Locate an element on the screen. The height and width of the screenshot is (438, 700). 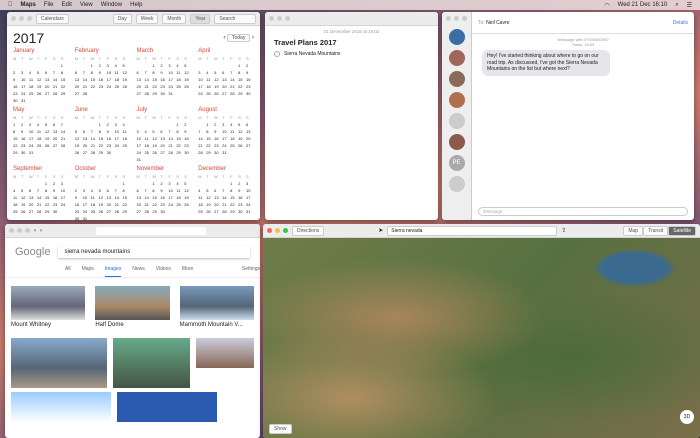
clock: Wed 21 Dec 16:10 is located at coordinates (643, 5).